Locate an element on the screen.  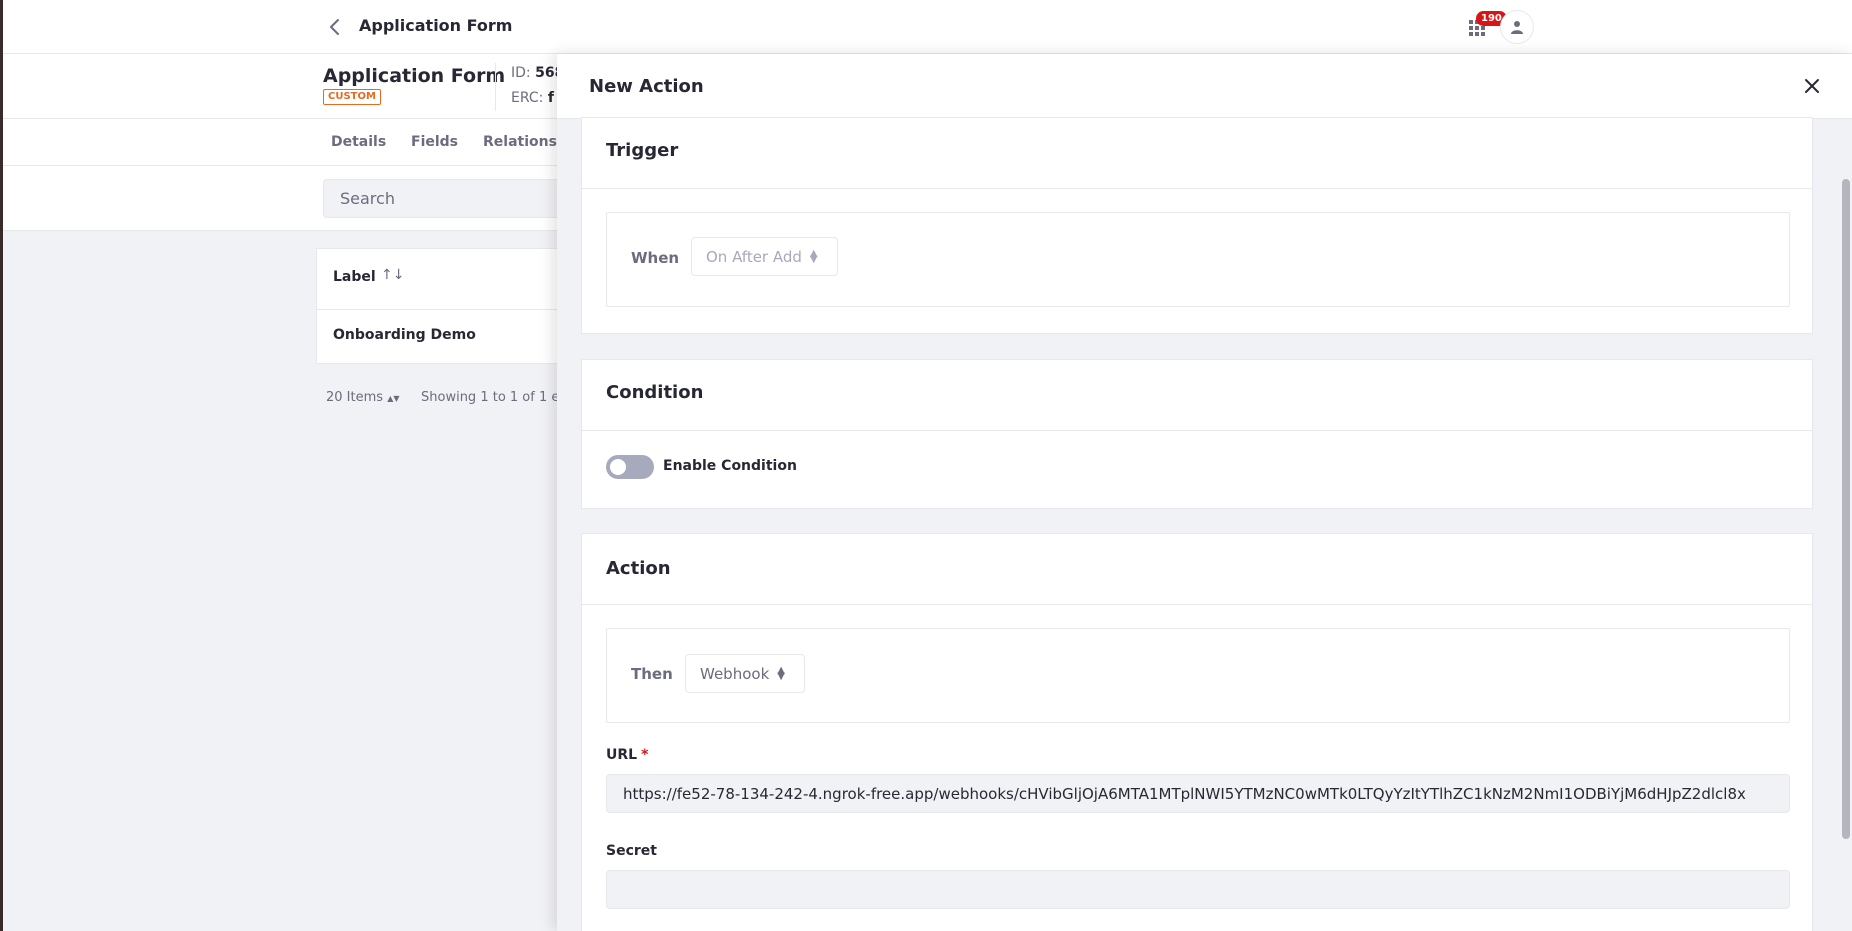
chevron-left-icon is located at coordinates (334, 27).